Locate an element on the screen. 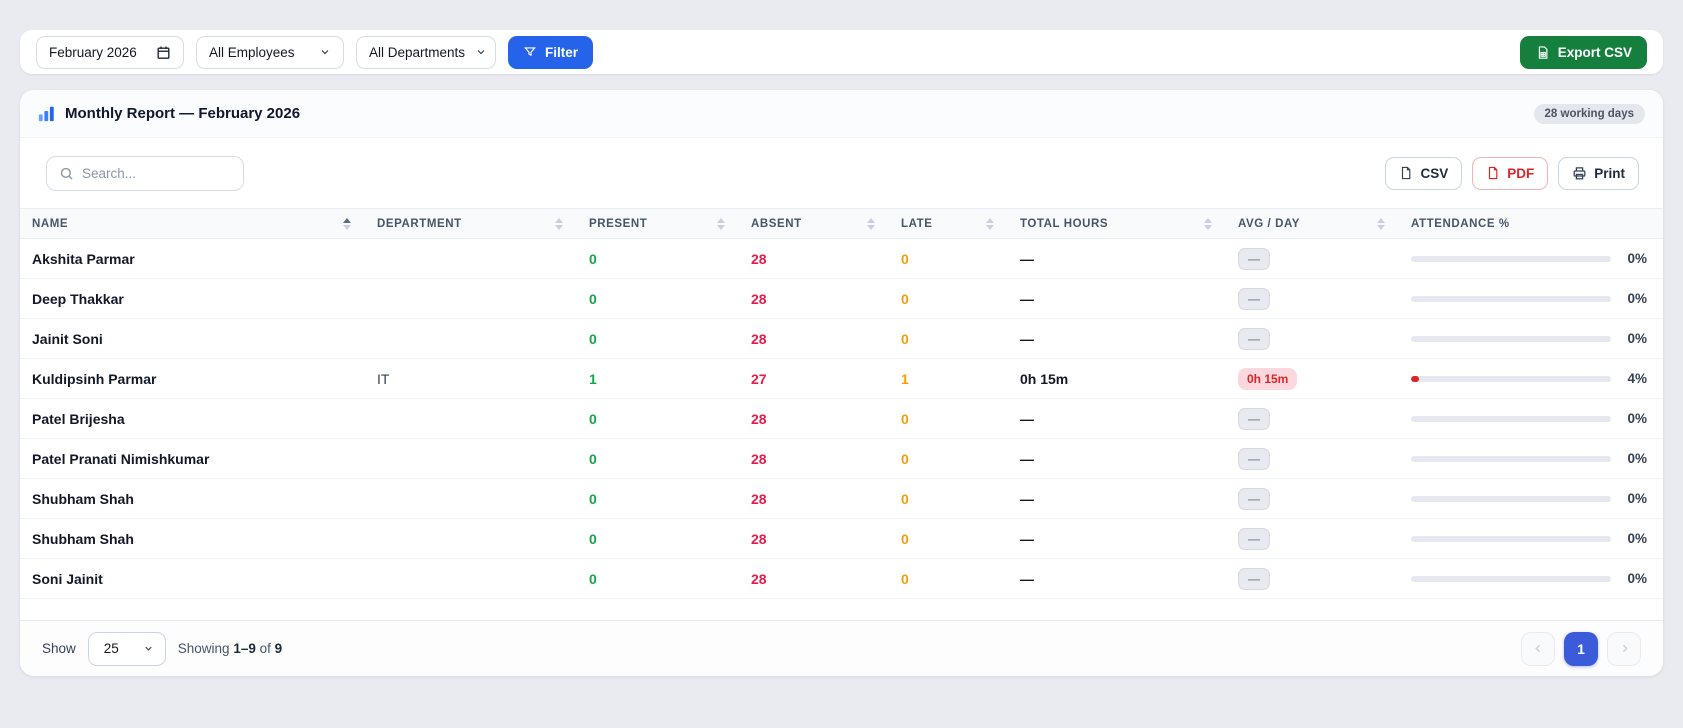 This screenshot has width=1683, height=728. month-picker: February 2026 is located at coordinates (110, 52).